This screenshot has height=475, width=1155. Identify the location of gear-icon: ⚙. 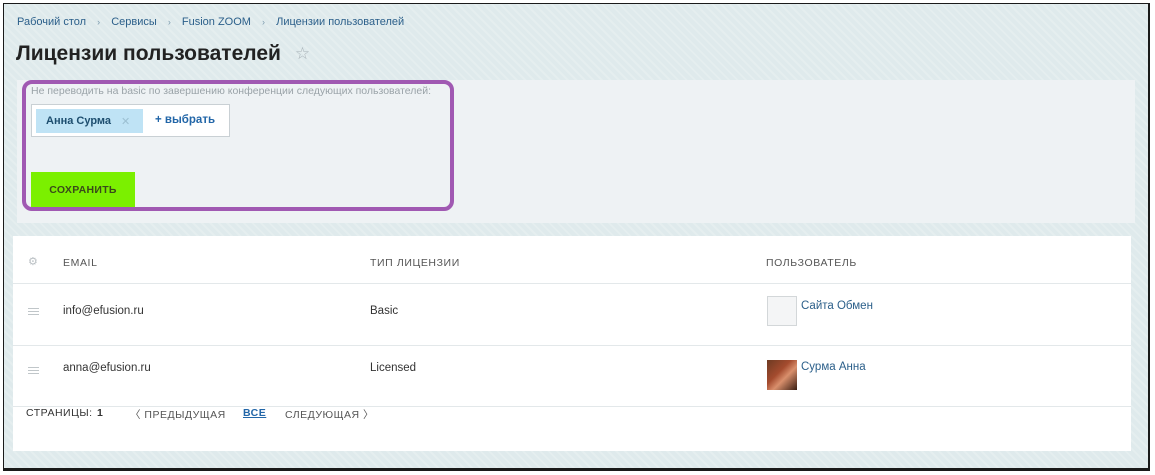
(33, 261).